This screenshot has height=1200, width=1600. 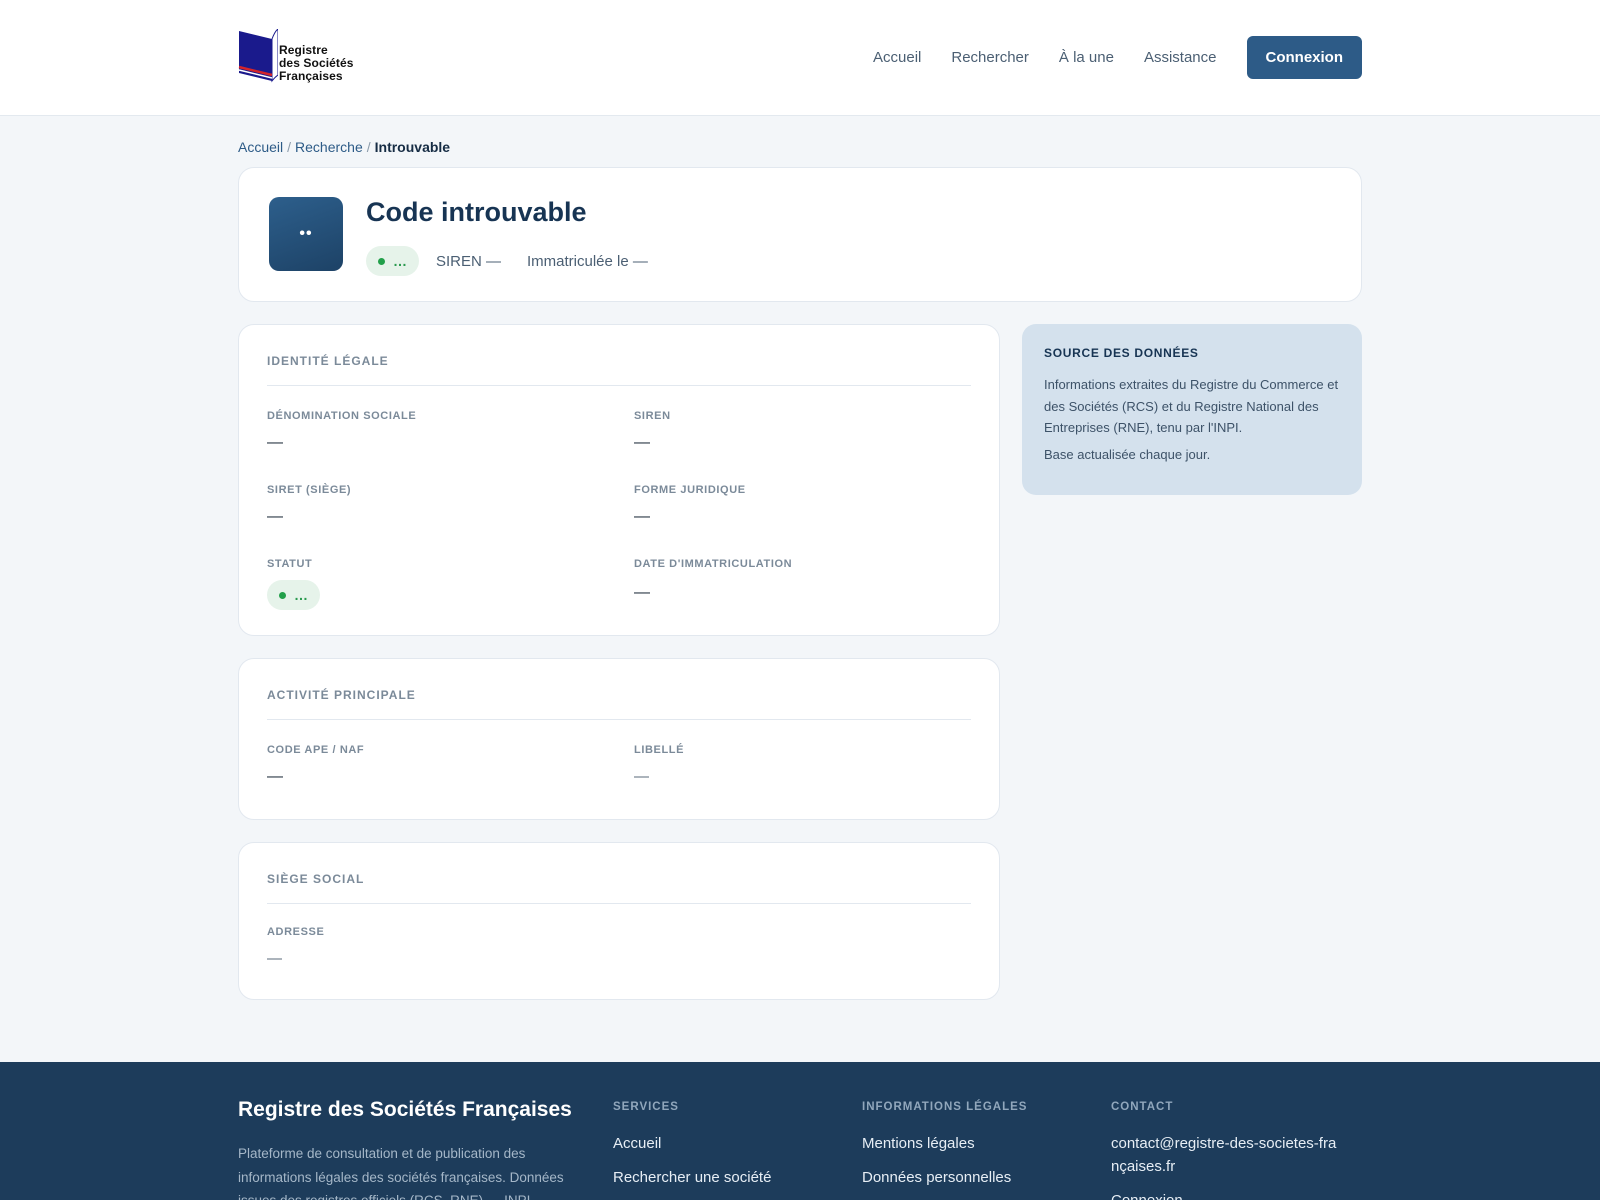 What do you see at coordinates (412, 147) in the screenshot?
I see `breadcrumb-current: Introuvable` at bounding box center [412, 147].